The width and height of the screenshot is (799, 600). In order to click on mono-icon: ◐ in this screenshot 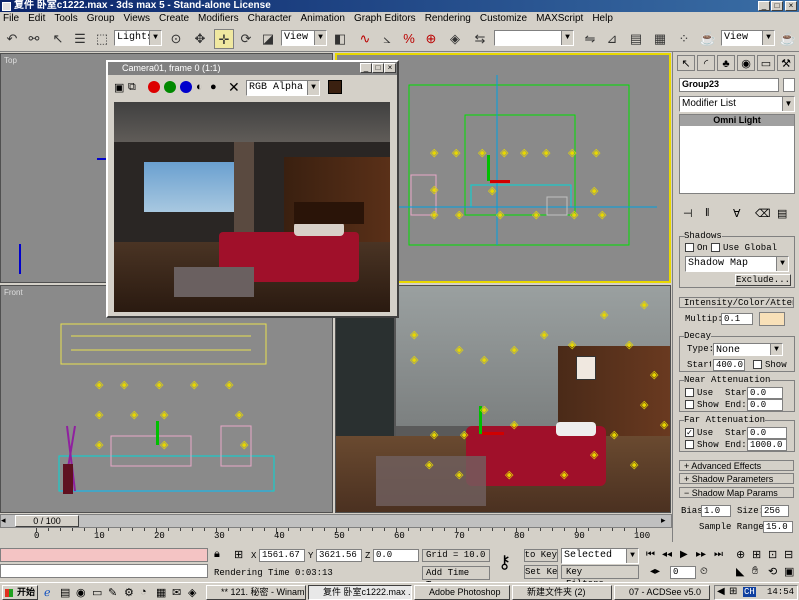, I will do `click(199, 87)`.